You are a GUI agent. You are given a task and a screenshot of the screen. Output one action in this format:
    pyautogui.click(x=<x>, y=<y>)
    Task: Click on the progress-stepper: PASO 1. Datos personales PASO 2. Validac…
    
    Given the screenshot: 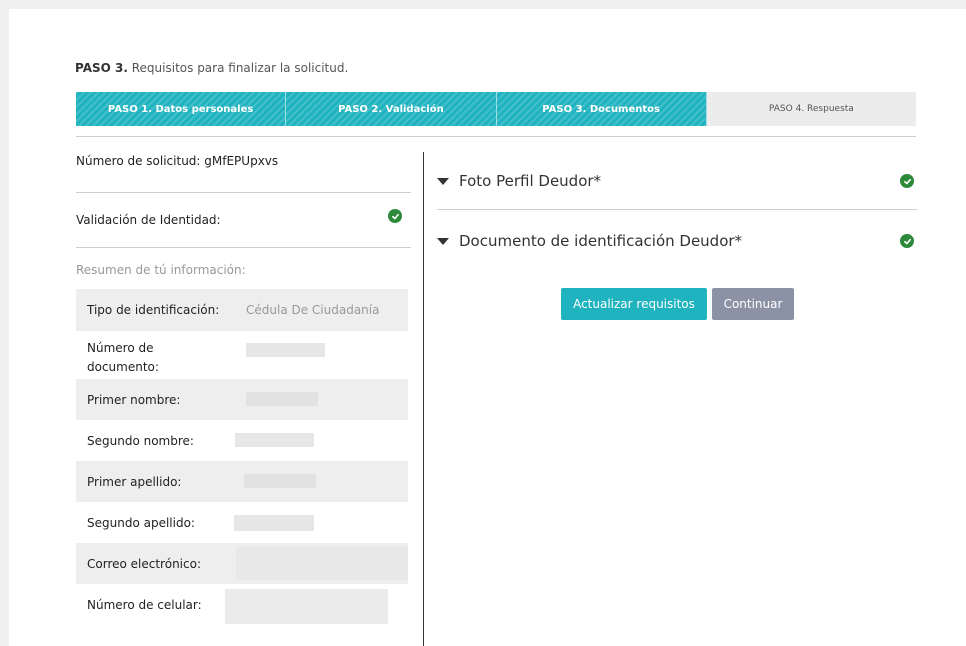 What is the action you would take?
    pyautogui.click(x=496, y=109)
    